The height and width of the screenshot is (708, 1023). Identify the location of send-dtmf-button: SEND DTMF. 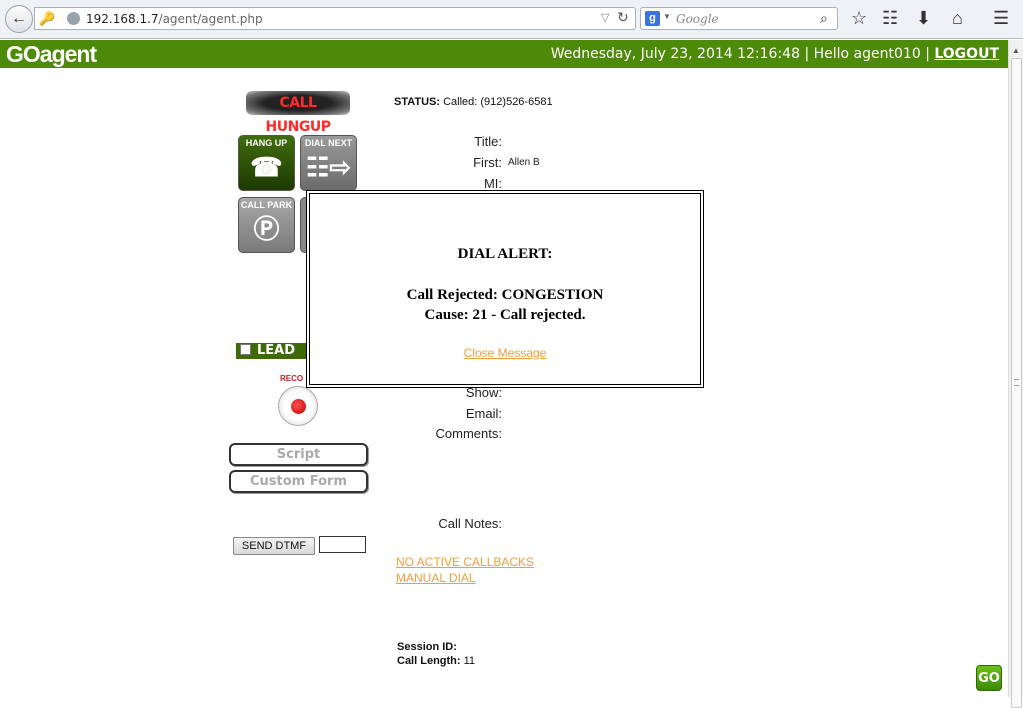
(274, 546).